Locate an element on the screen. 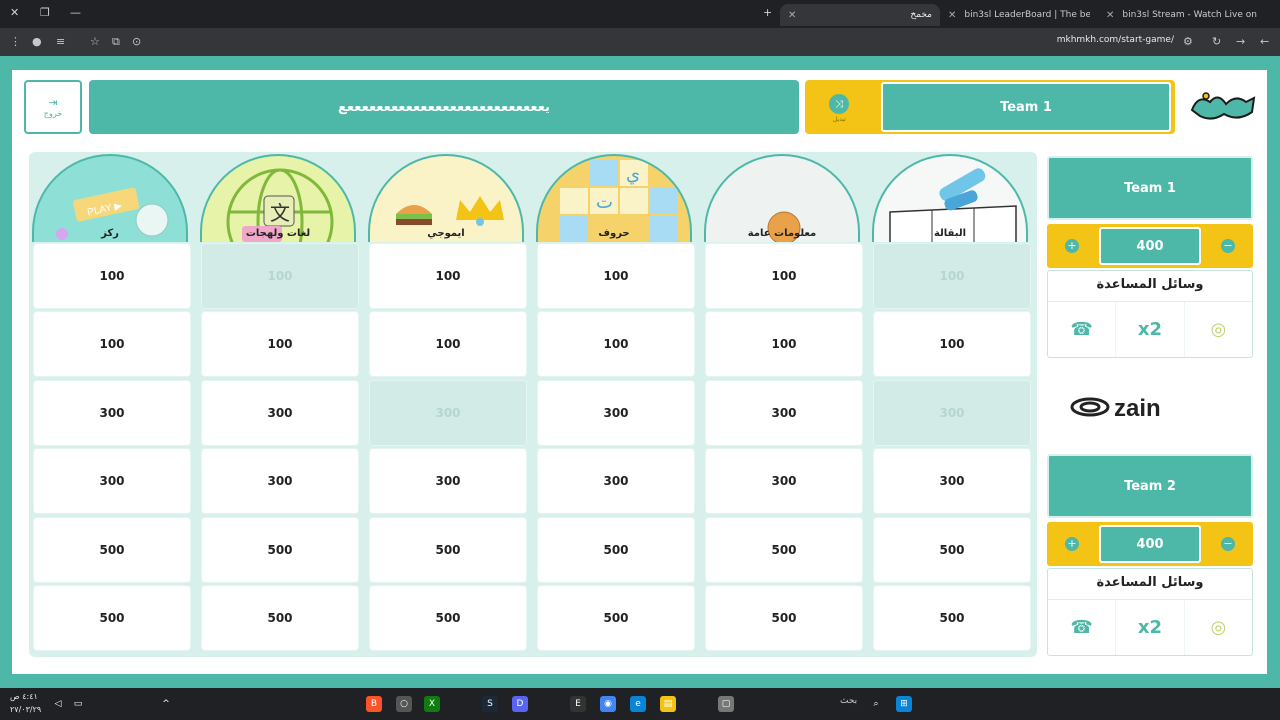  category-header: PLAY ▶ ركز is located at coordinates (110, 198).